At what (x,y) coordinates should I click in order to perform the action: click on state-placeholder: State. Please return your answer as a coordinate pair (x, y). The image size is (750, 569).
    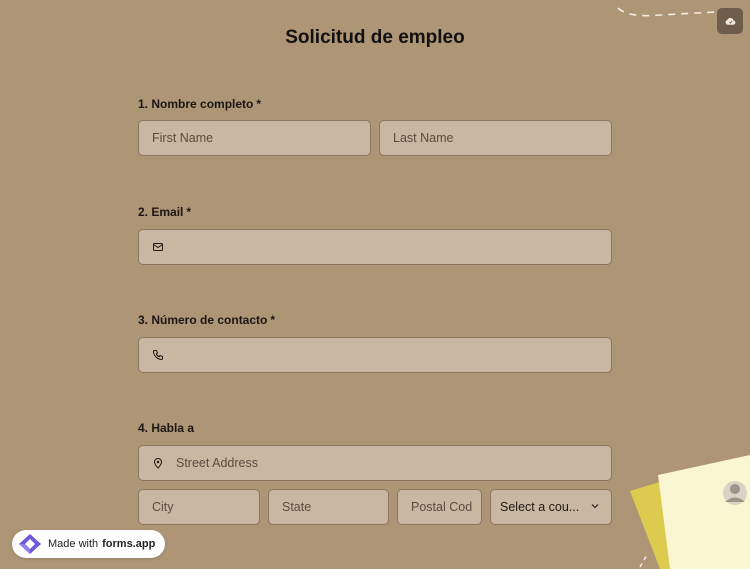
    Looking at the image, I should click on (297, 507).